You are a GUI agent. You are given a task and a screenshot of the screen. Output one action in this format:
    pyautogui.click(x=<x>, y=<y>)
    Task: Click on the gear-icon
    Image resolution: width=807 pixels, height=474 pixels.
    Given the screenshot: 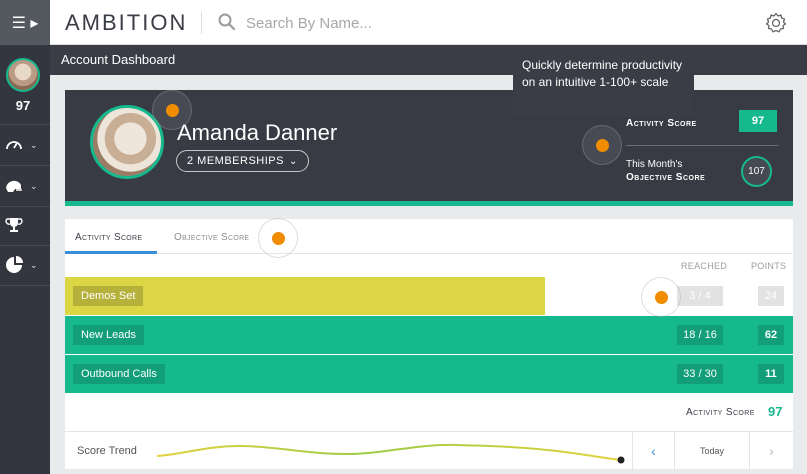 What is the action you would take?
    pyautogui.click(x=776, y=23)
    